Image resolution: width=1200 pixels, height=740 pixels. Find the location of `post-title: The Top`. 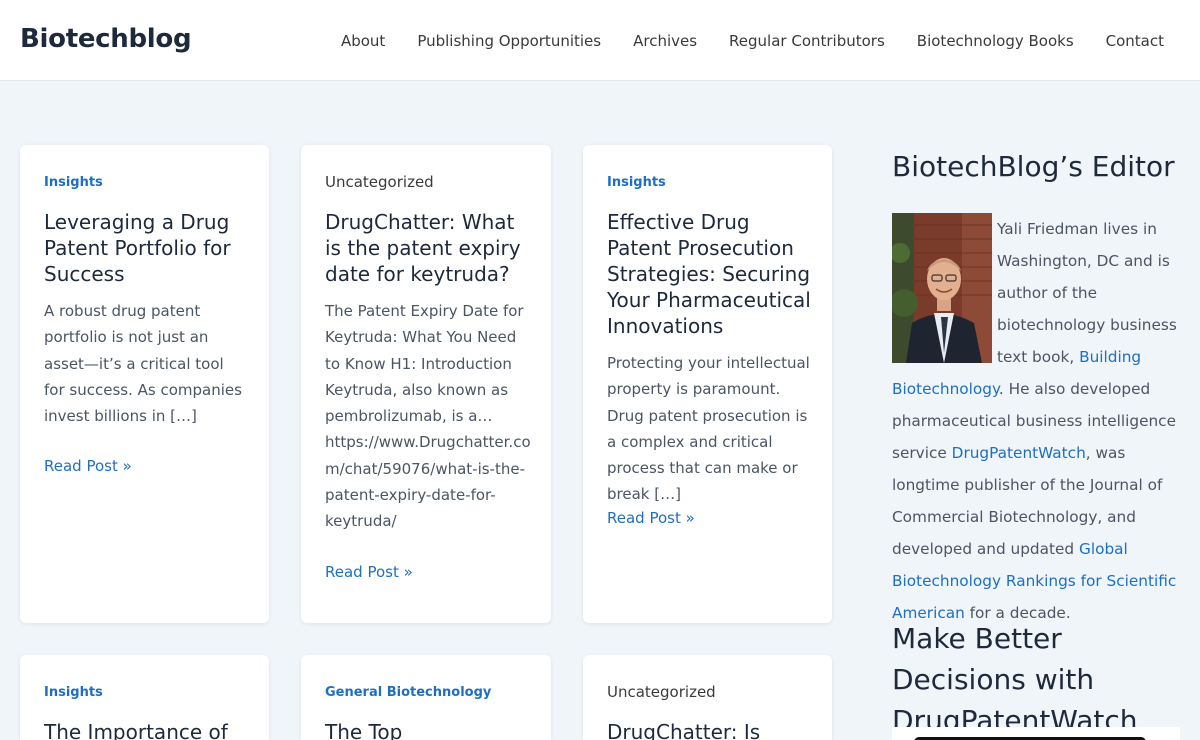

post-title: The Top is located at coordinates (428, 729).